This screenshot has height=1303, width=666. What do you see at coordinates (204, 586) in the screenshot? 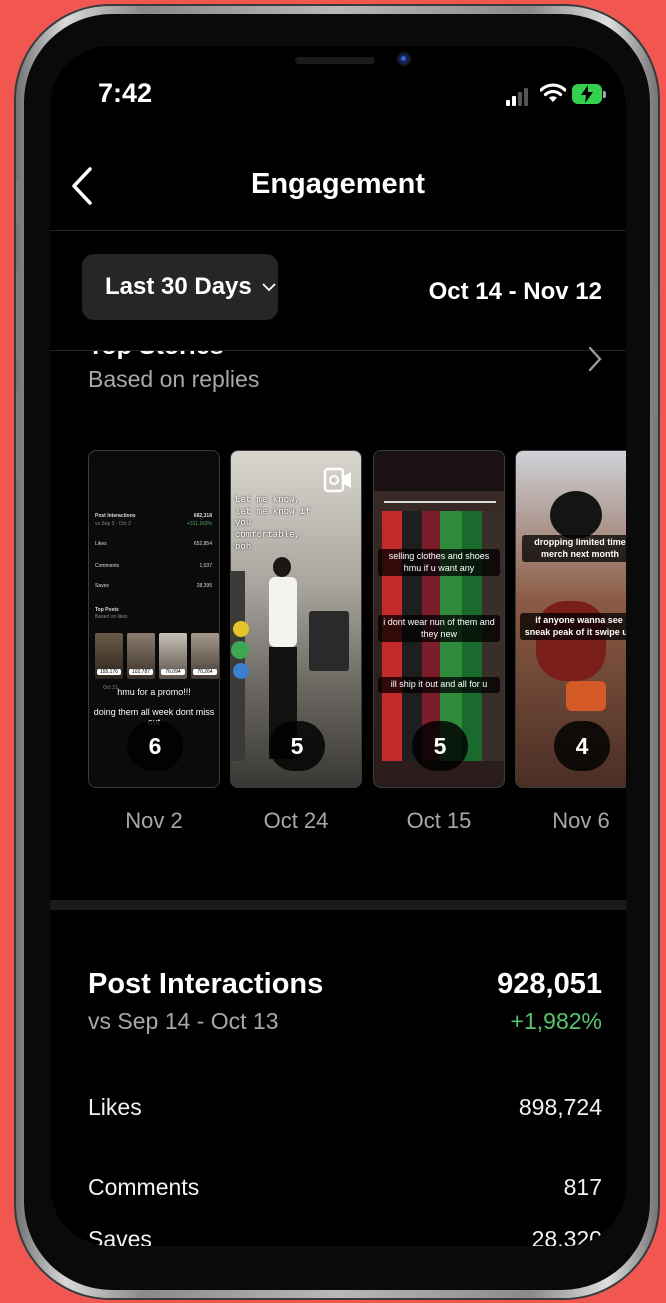
I see `mini-row-value: 28,395` at bounding box center [204, 586].